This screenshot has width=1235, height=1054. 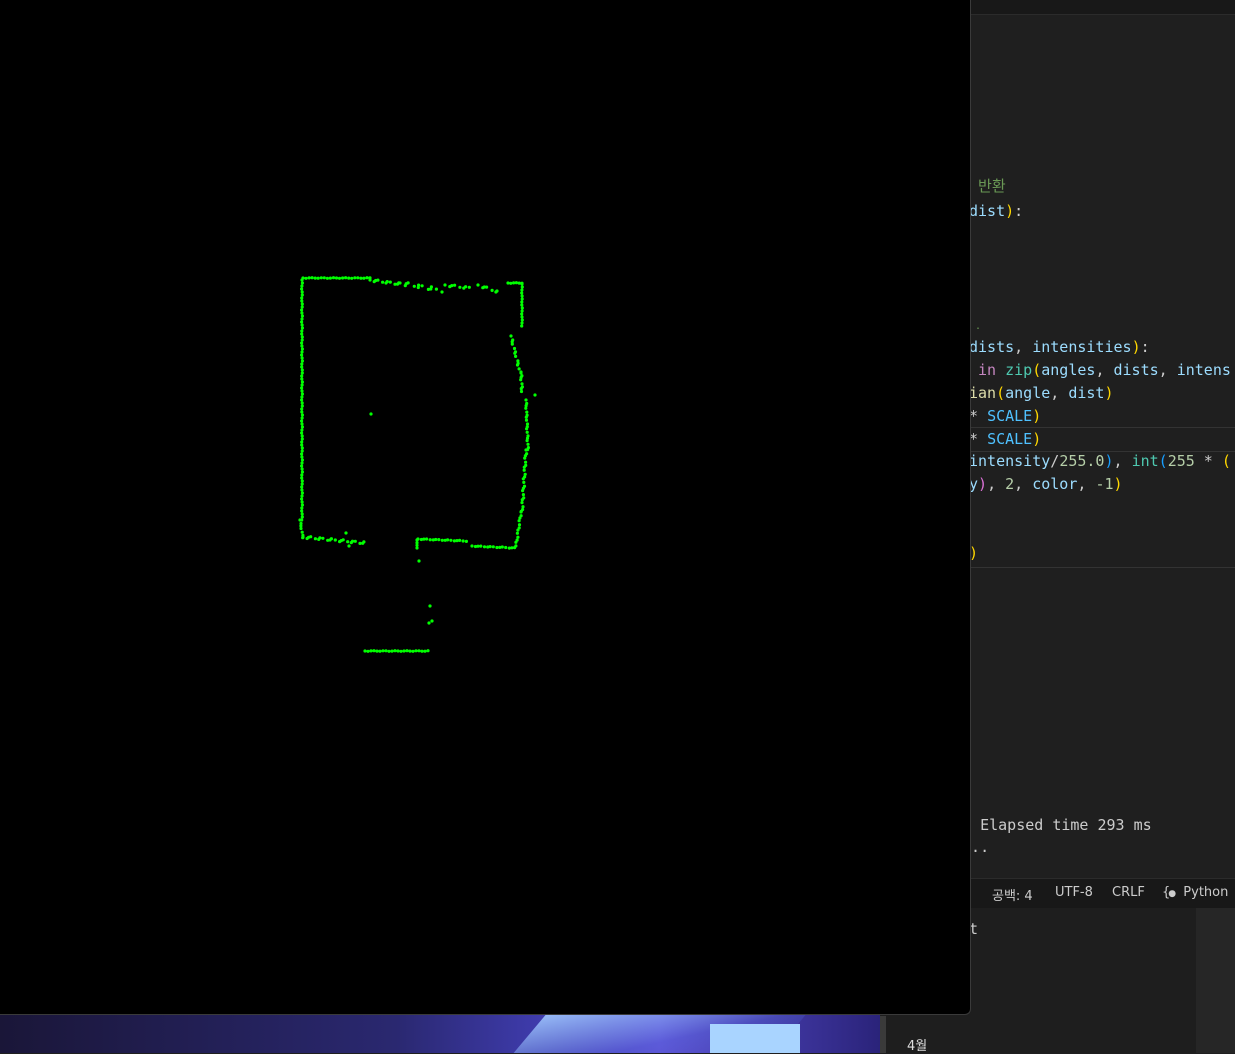 What do you see at coordinates (417, 464) in the screenshot?
I see `scan-canvas` at bounding box center [417, 464].